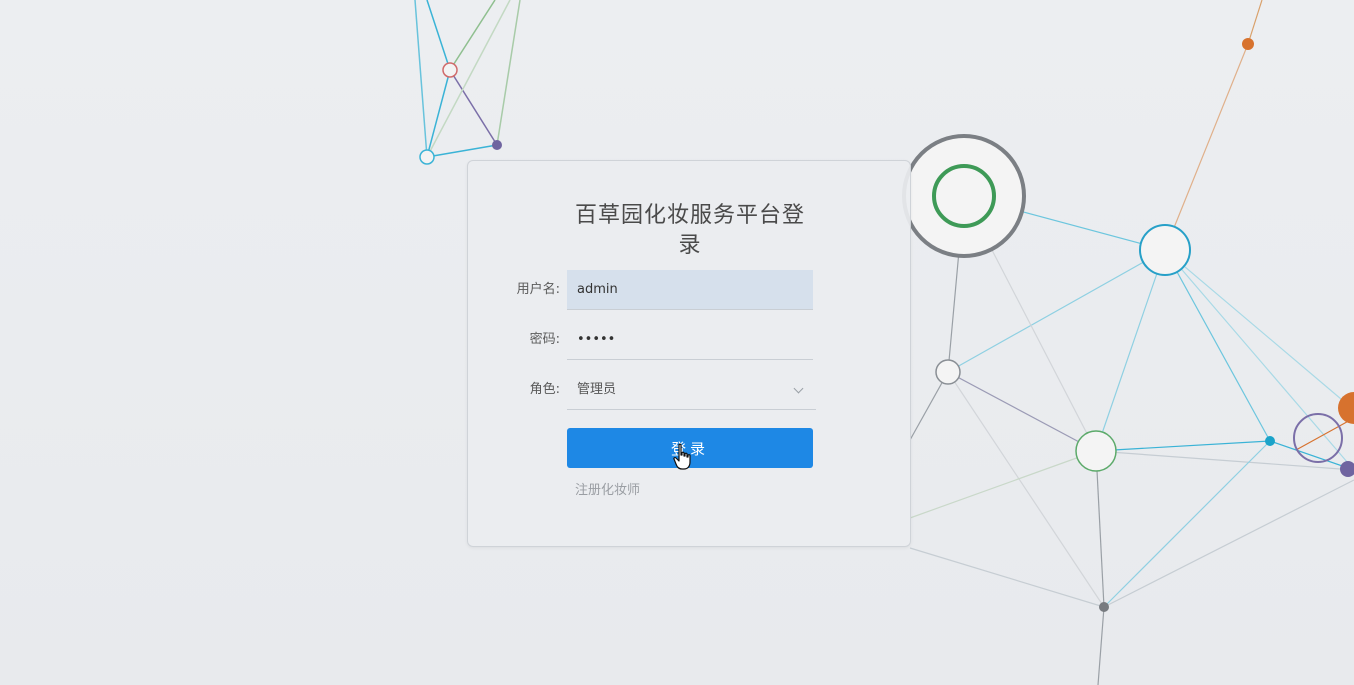 The image size is (1354, 685). I want to click on username-row: 用户名:, so click(690, 290).